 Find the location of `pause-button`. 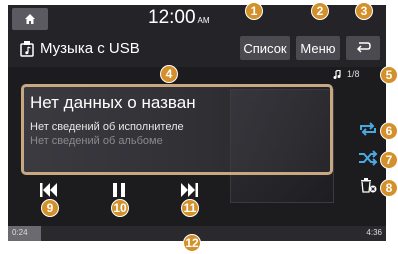

pause-button is located at coordinates (119, 190).